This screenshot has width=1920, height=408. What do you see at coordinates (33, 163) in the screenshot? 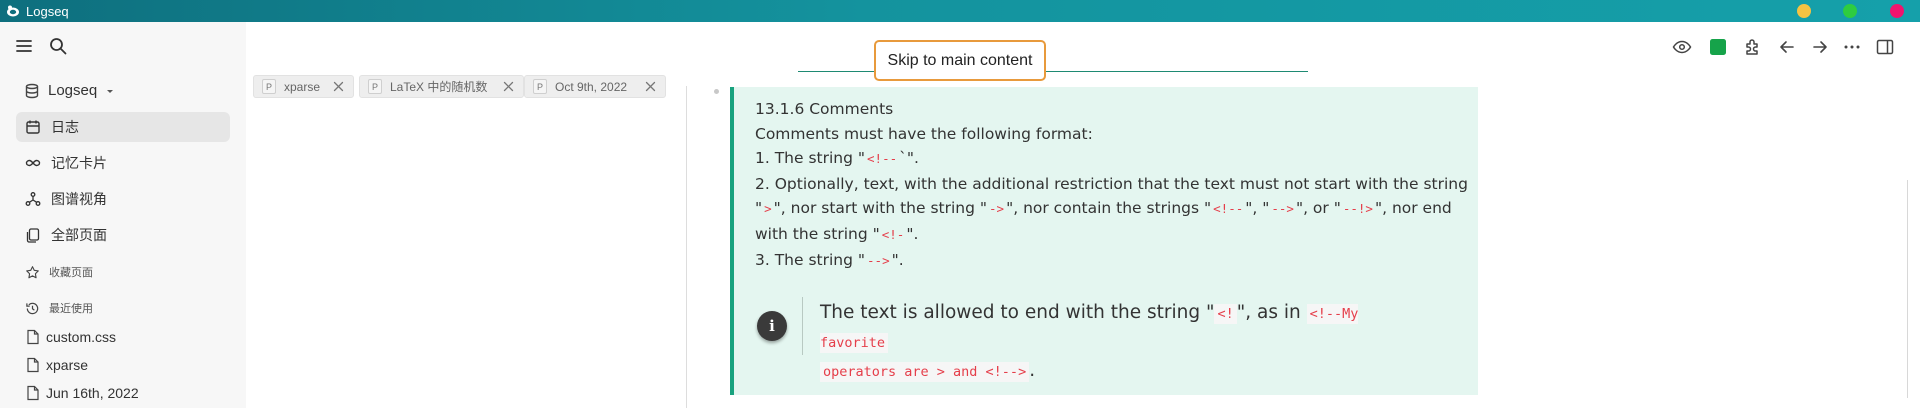
I see `infinity-icon` at bounding box center [33, 163].